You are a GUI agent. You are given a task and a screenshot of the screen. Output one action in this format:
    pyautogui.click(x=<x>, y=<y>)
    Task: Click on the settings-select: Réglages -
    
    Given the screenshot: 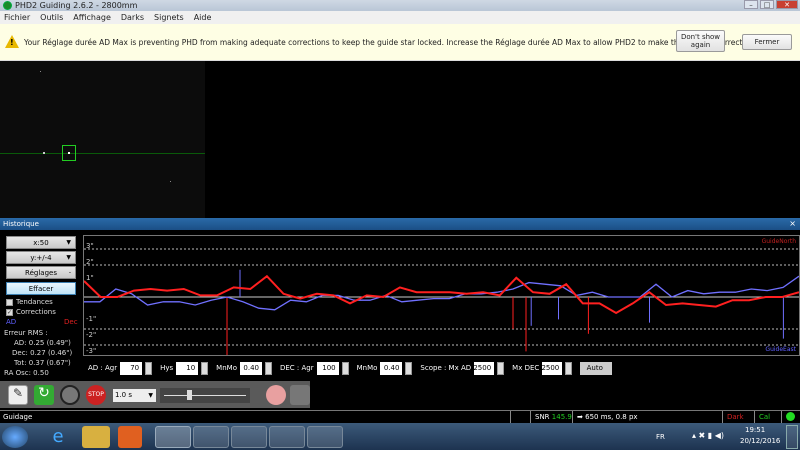 What is the action you would take?
    pyautogui.click(x=41, y=272)
    